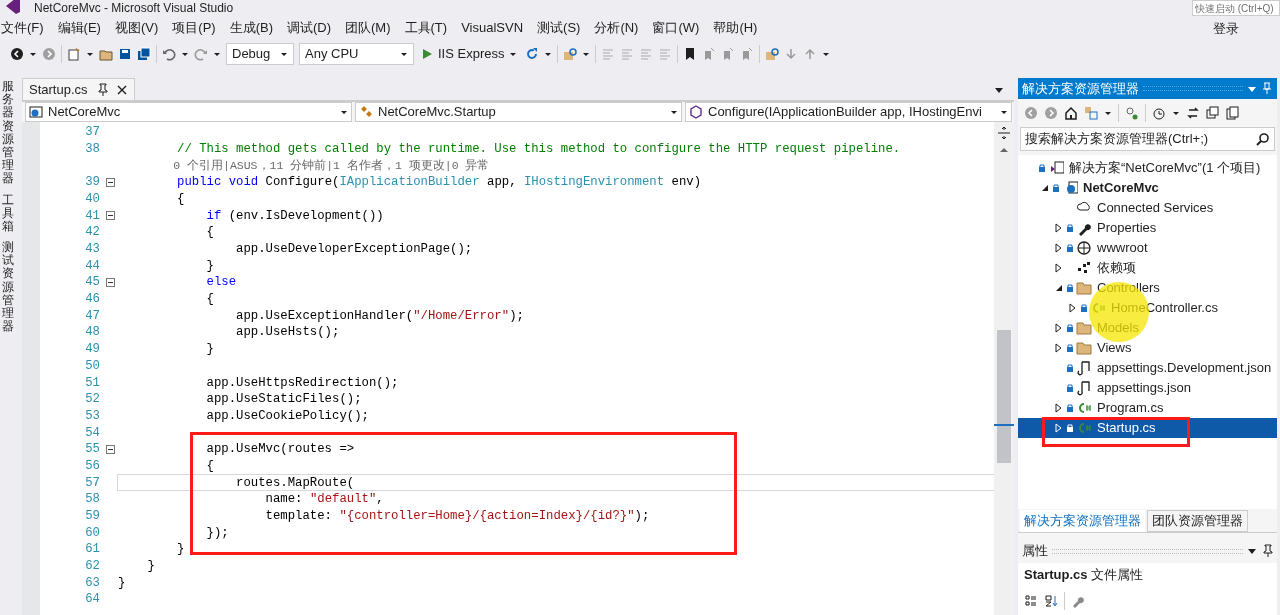 This screenshot has width=1280, height=615. Describe the element at coordinates (315, 28) in the screenshot. I see `menu-item: 调试(D)` at that location.